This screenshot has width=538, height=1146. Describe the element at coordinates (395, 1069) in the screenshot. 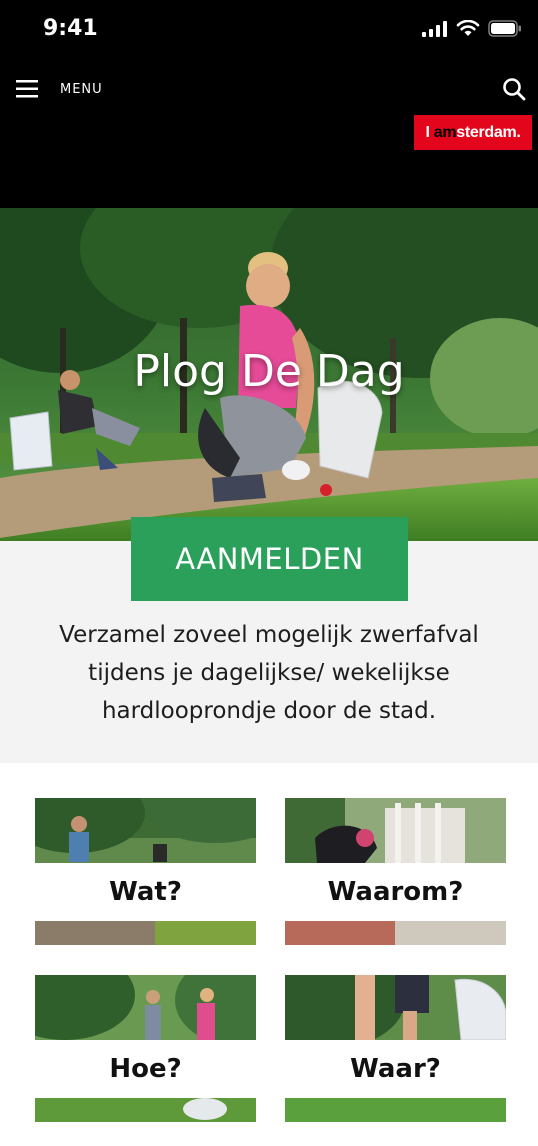

I see `card-label: Waar?` at that location.